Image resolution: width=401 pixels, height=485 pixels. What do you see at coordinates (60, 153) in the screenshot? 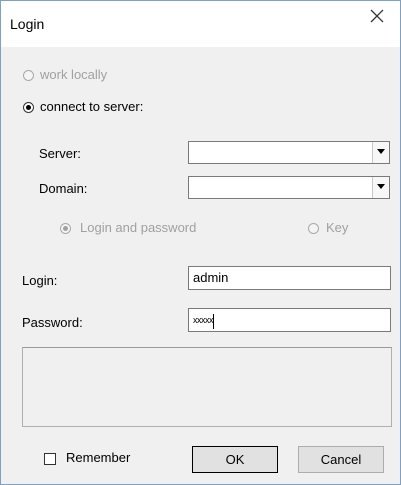
I see `server-label: Server:` at bounding box center [60, 153].